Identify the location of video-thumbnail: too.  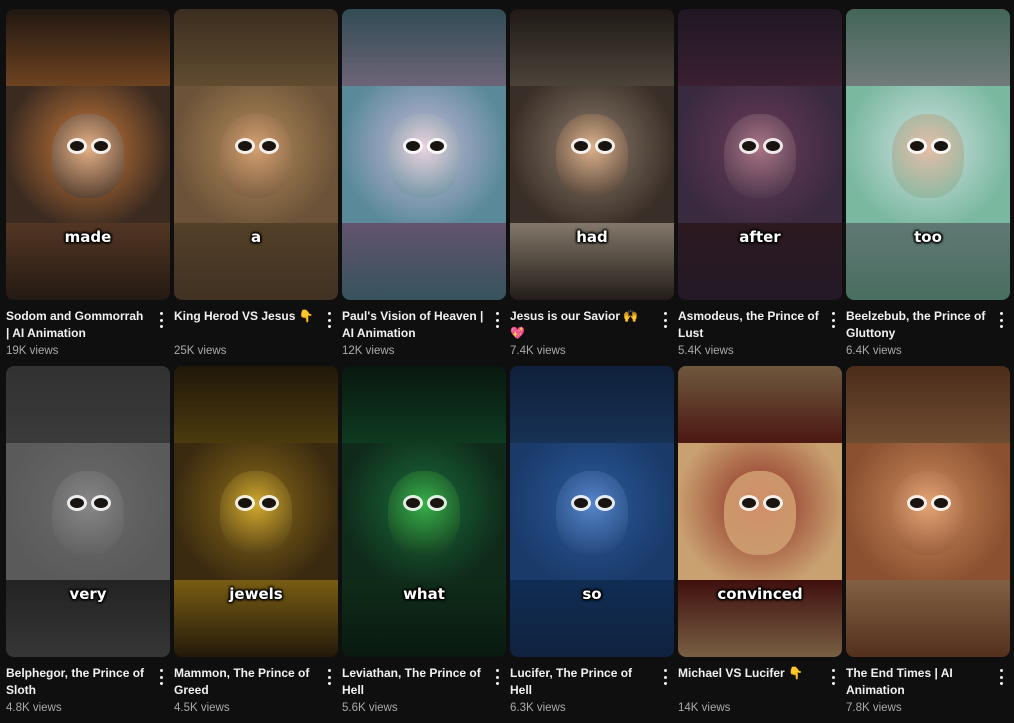
(928, 154).